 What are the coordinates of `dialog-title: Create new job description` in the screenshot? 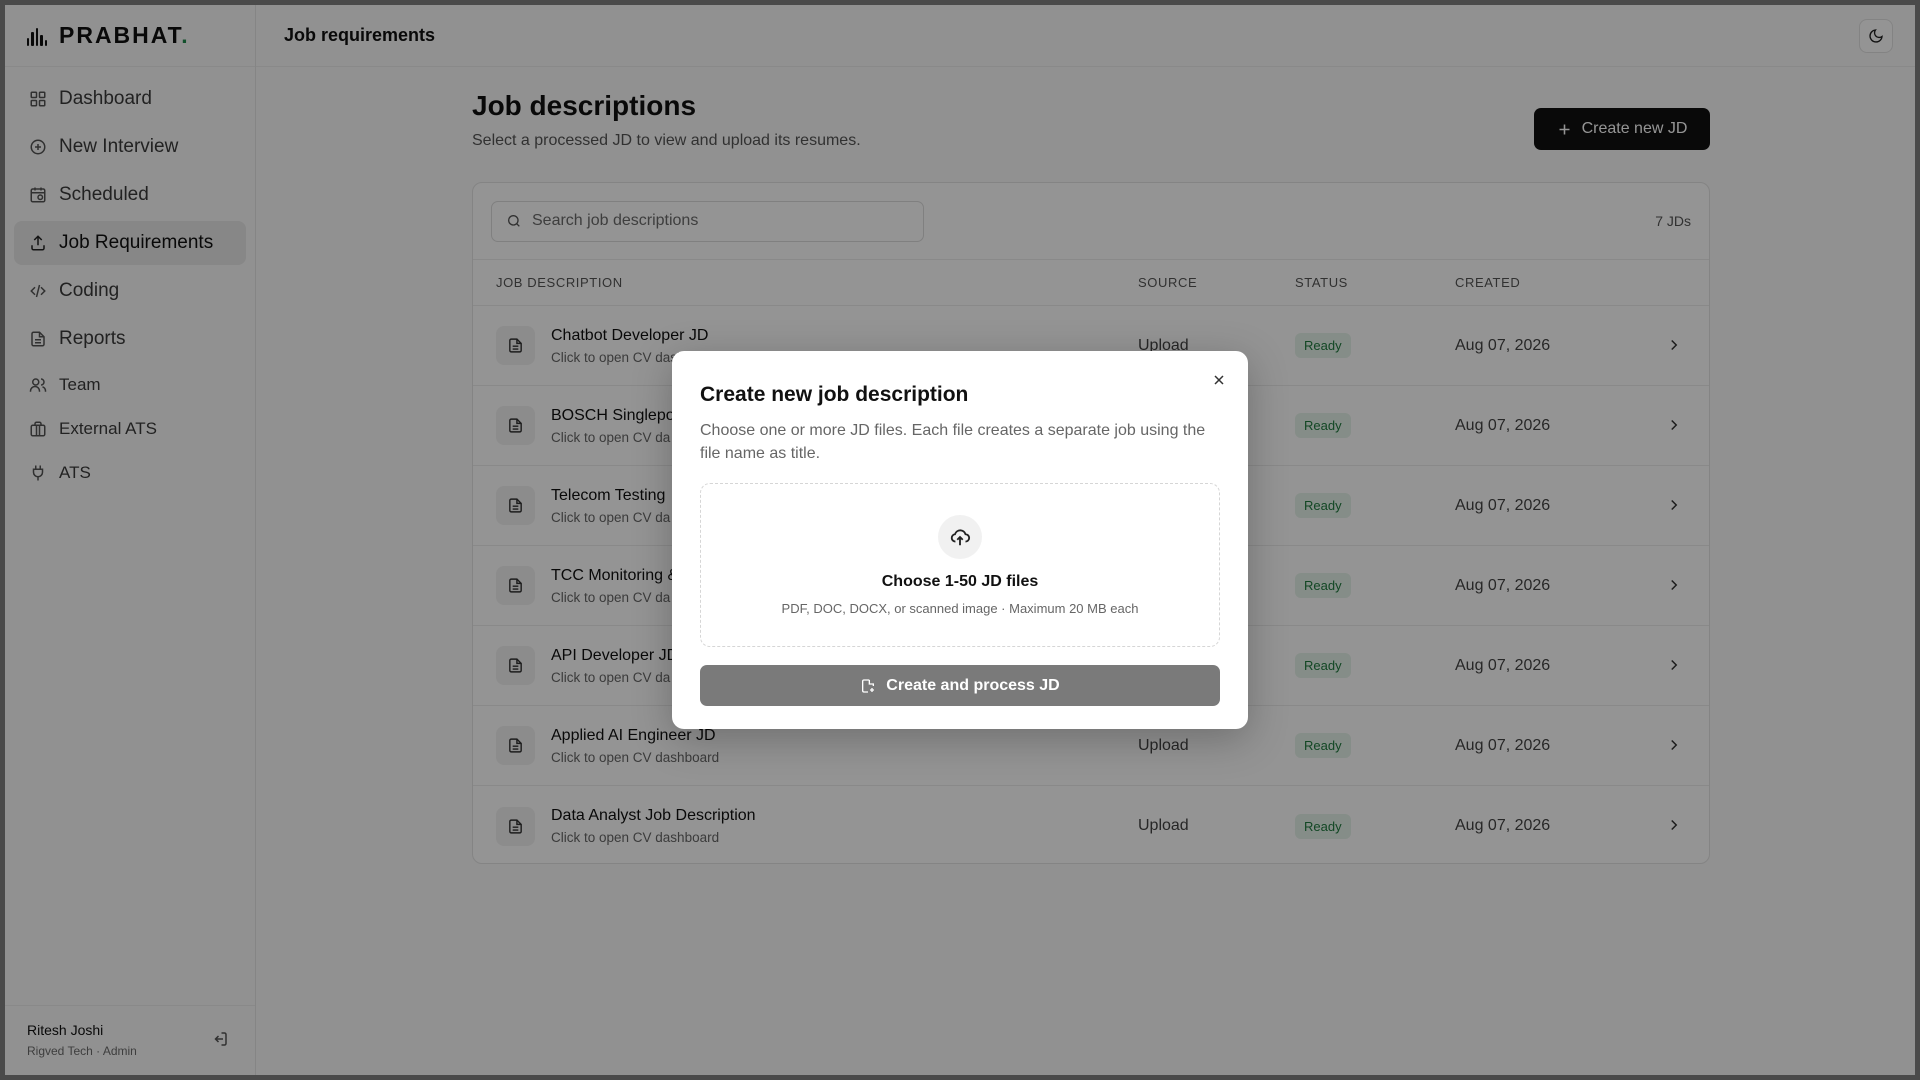 It's located at (834, 394).